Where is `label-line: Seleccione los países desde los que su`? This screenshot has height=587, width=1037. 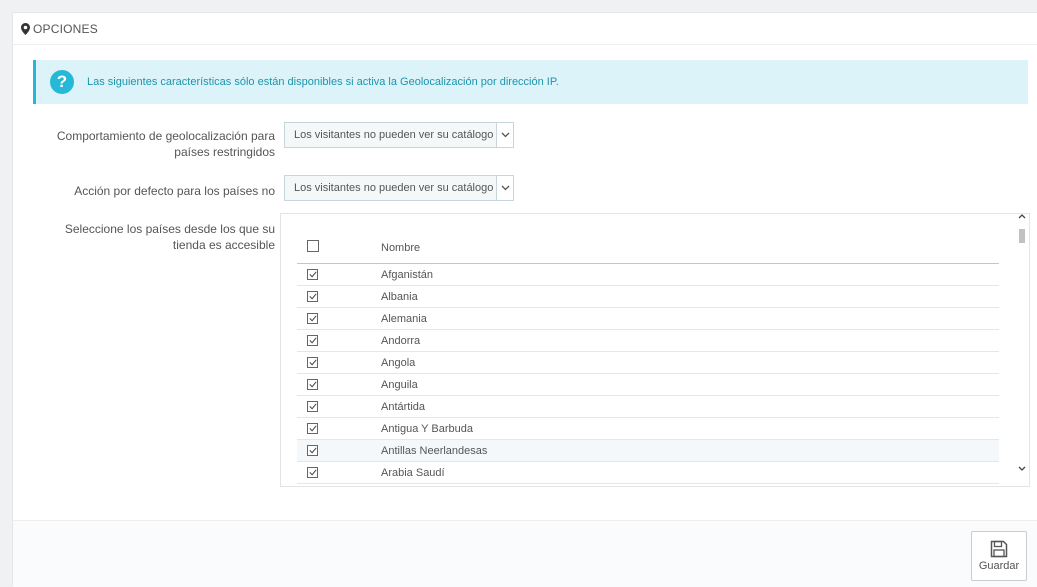
label-line: Seleccione los países desde los que su is located at coordinates (169, 229).